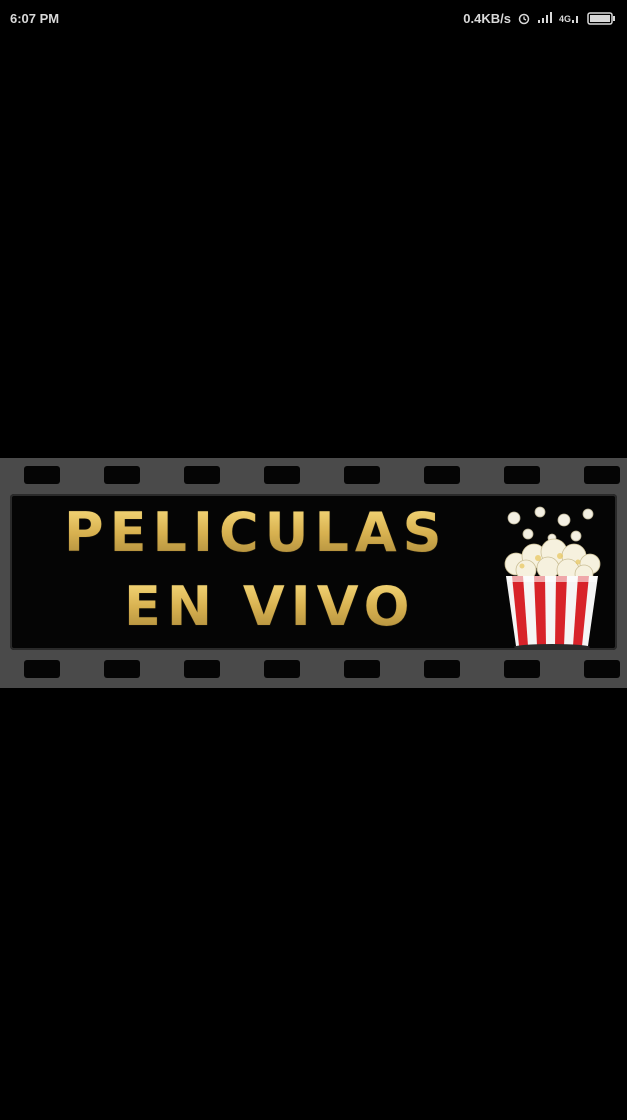 This screenshot has height=1120, width=627. What do you see at coordinates (313, 668) in the screenshot?
I see `film-perforations-bottom` at bounding box center [313, 668].